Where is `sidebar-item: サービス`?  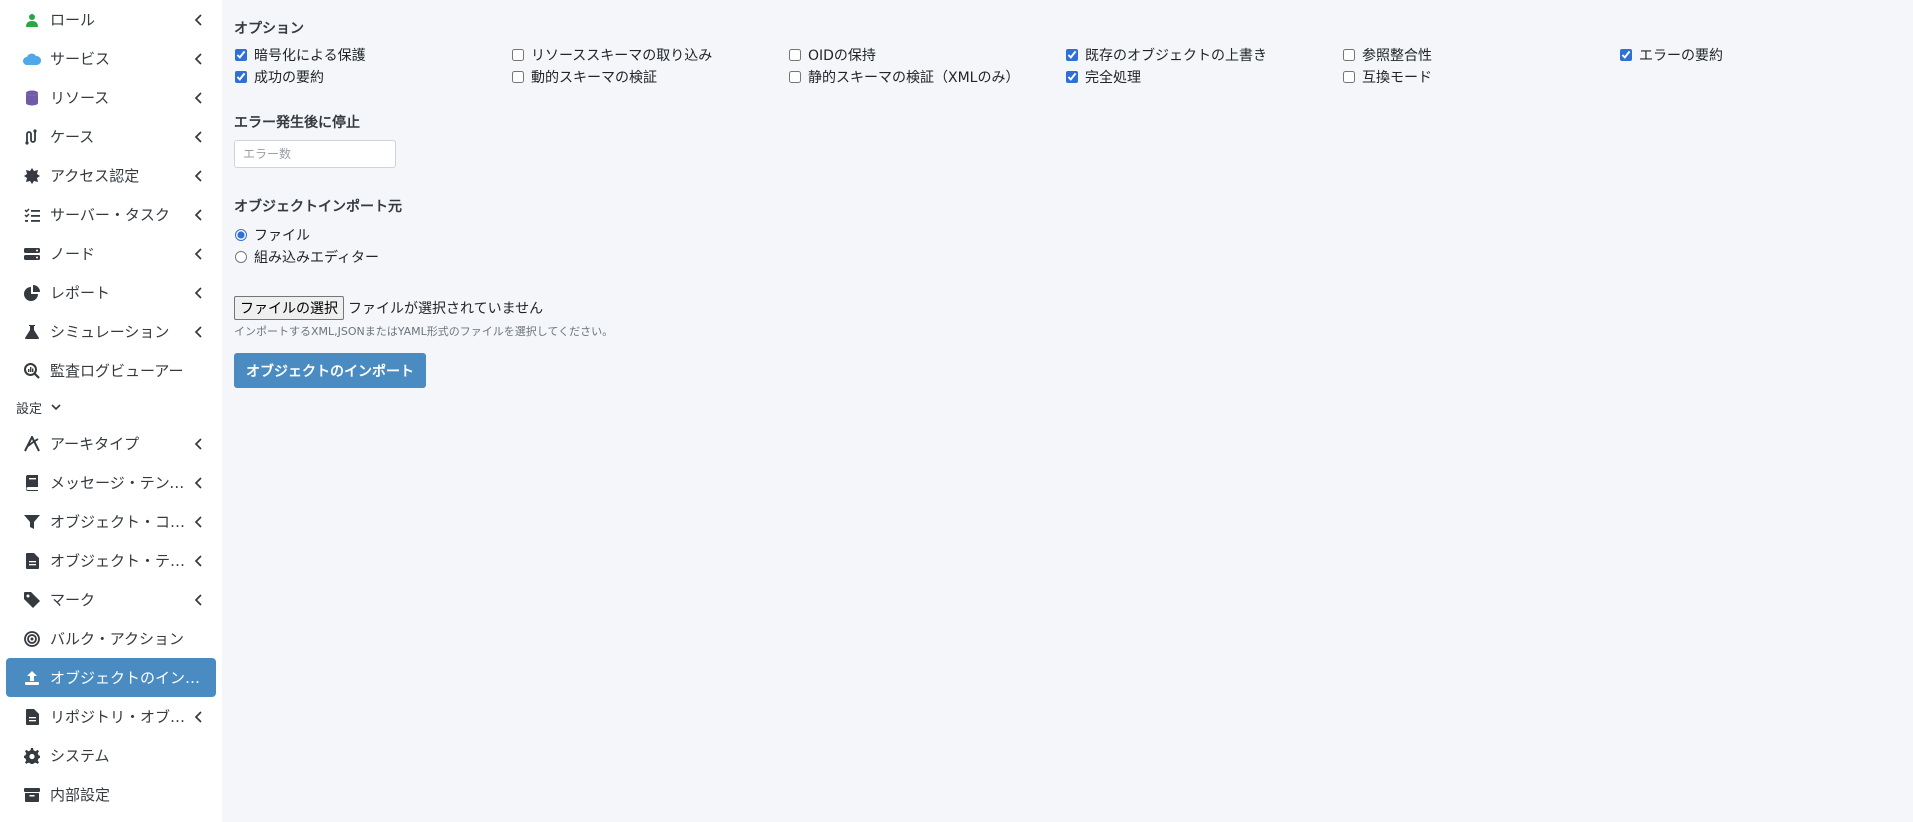 sidebar-item: サービス is located at coordinates (111, 58).